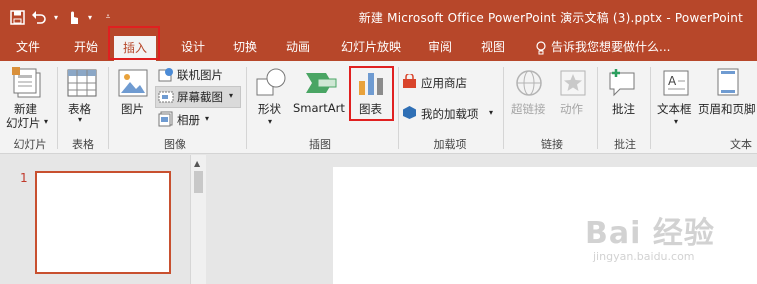 The height and width of the screenshot is (284, 757). I want to click on picture-label: 图片, so click(132, 109).